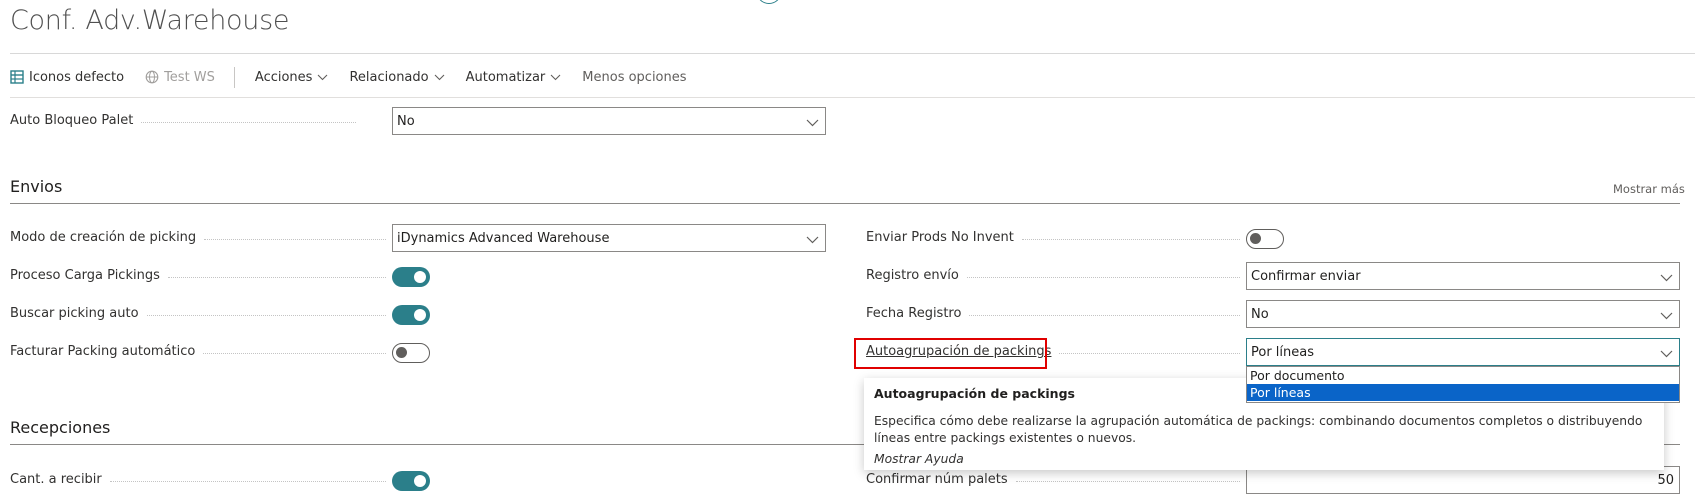 The image size is (1695, 504). What do you see at coordinates (411, 353) in the screenshot?
I see `facturar-packing-automatico-toggle` at bounding box center [411, 353].